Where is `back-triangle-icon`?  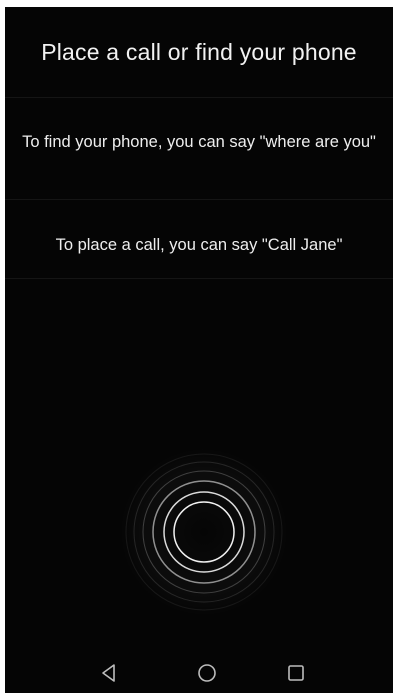
back-triangle-icon is located at coordinates (108, 673).